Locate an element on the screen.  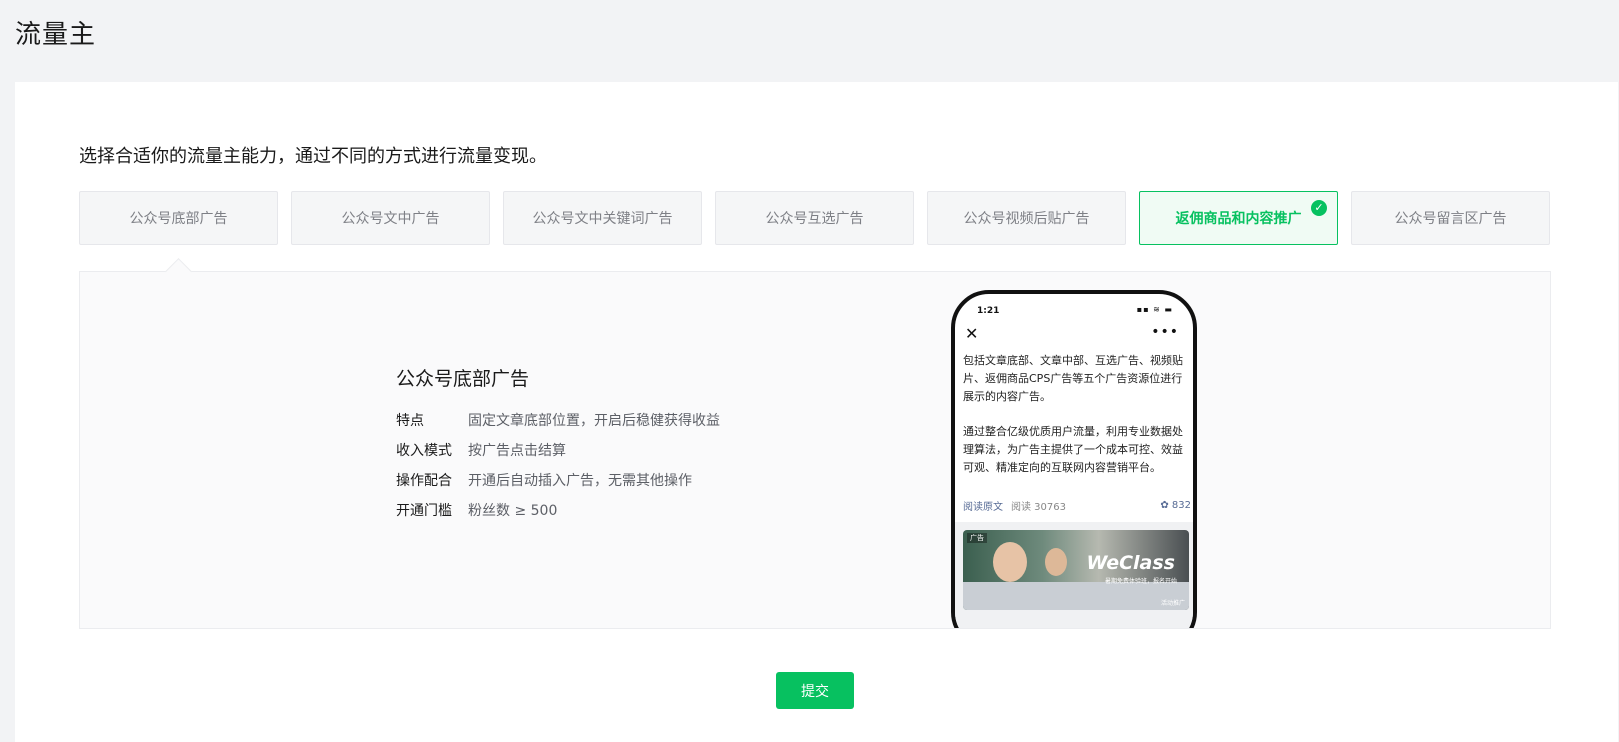
status-time: 1:21 is located at coordinates (988, 311).